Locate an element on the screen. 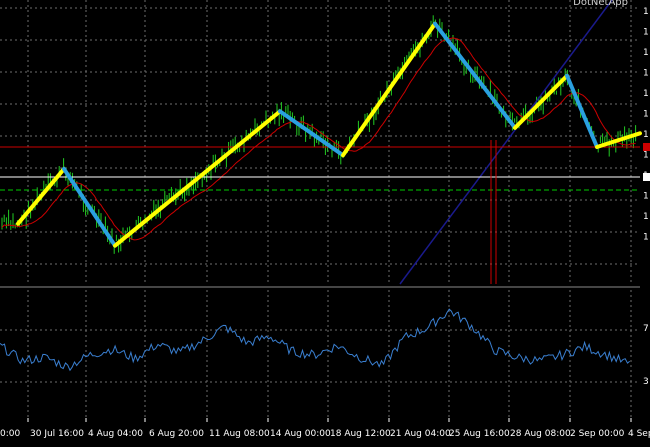  osc-level-7: 7 is located at coordinates (646, 329).